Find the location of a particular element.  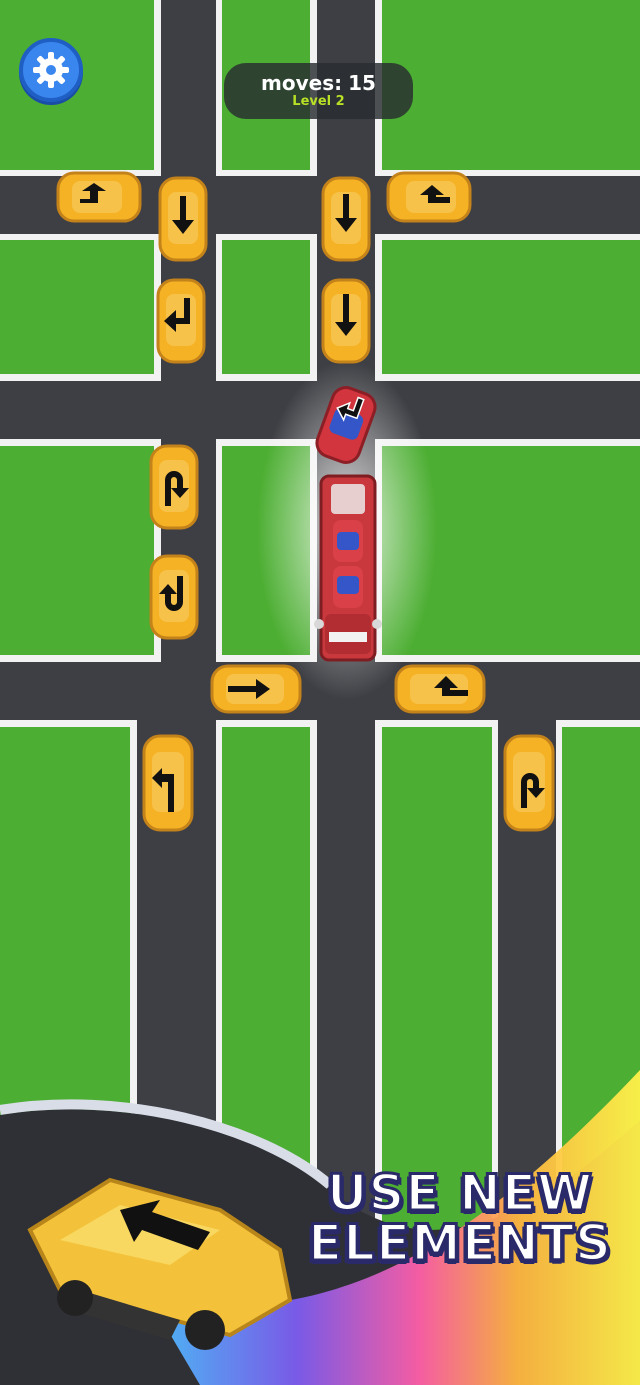

promo-line-1: USE NEW is located at coordinates (459, 1193).